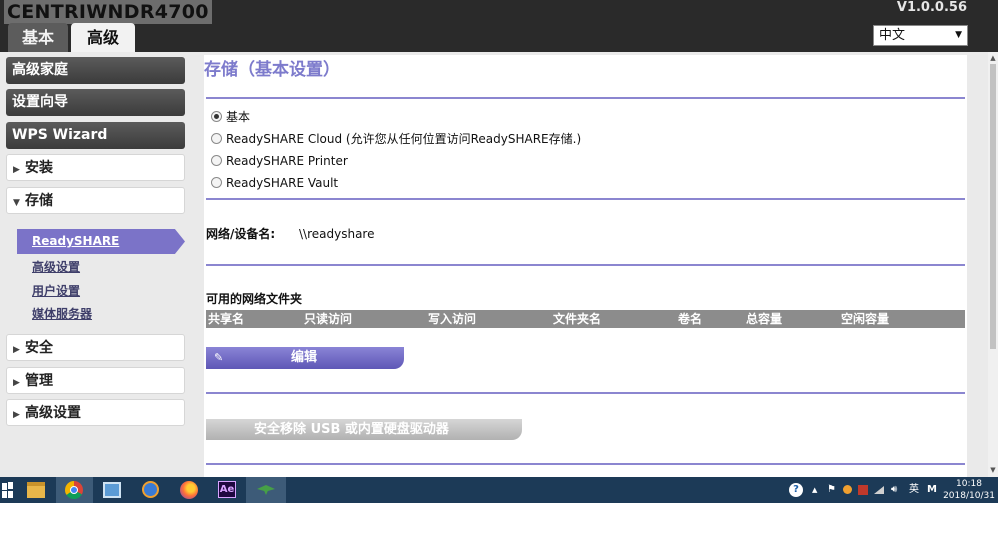 The height and width of the screenshot is (546, 998). I want to click on radio-option-basic: 基本, so click(230, 117).